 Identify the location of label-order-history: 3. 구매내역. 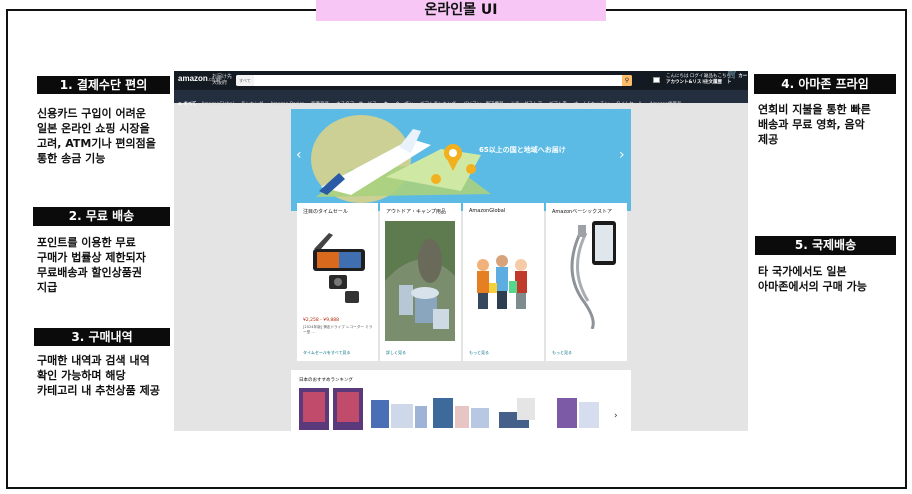
(102, 337).